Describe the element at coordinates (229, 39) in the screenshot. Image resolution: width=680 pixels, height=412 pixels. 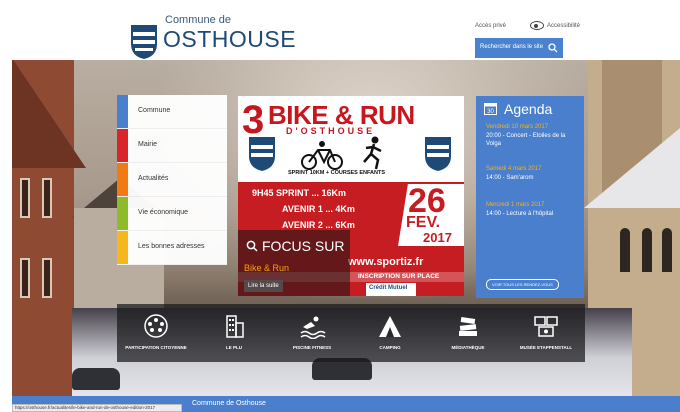
I see `logo-title: OSTHOUSE` at that location.